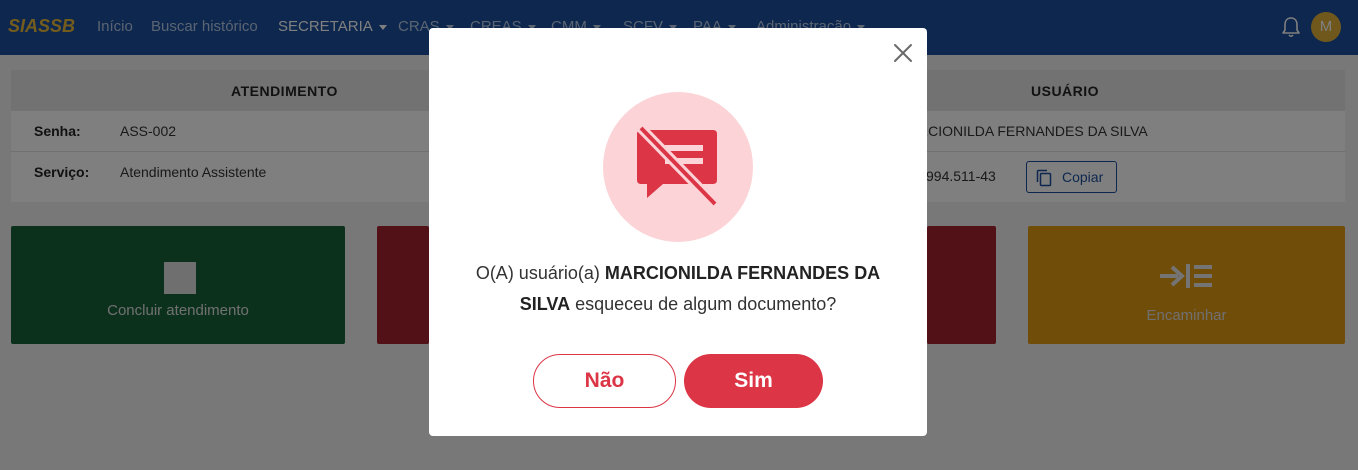  What do you see at coordinates (903, 53) in the screenshot?
I see `close-icon` at bounding box center [903, 53].